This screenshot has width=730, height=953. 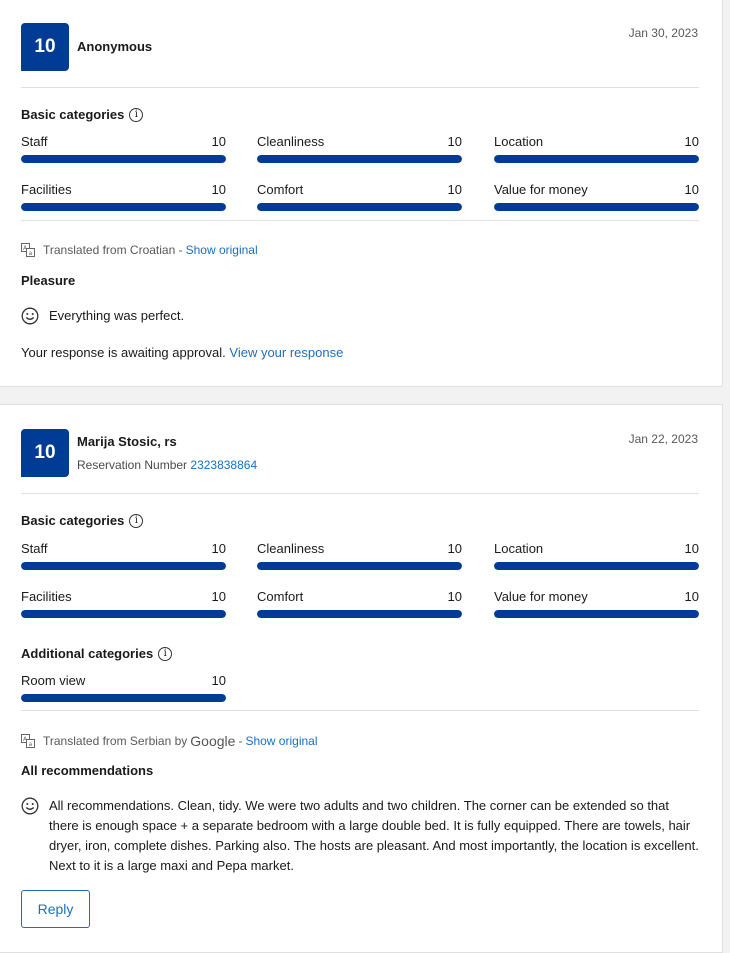 What do you see at coordinates (359, 555) in the screenshot?
I see `category-cleanliness: Cleanliness 10` at bounding box center [359, 555].